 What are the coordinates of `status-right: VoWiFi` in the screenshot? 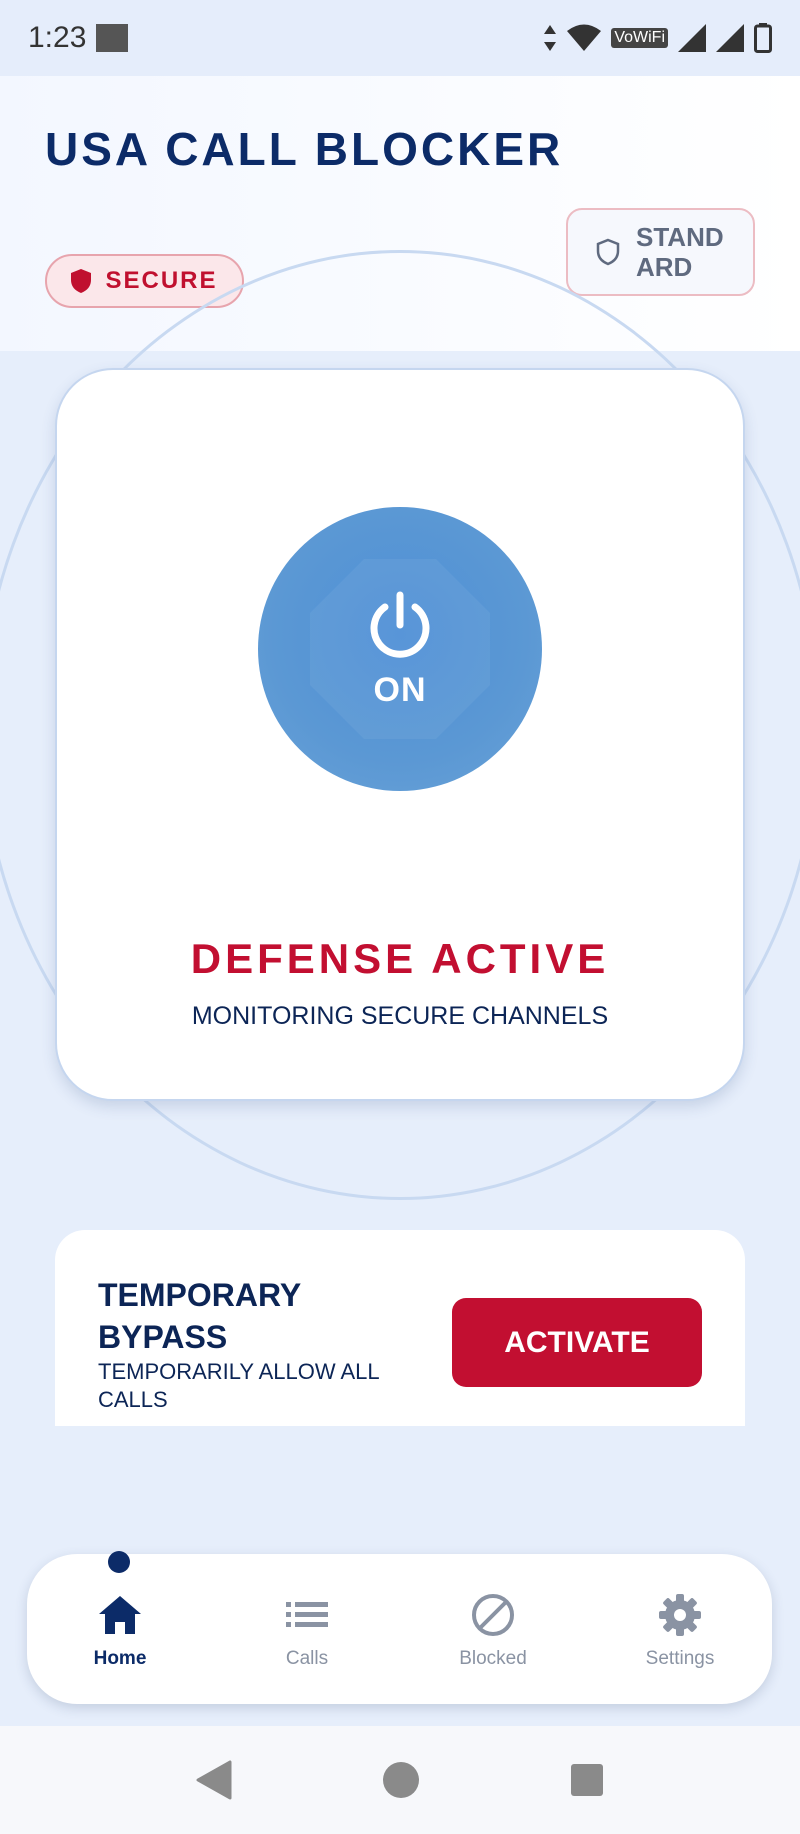 It's located at (657, 38).